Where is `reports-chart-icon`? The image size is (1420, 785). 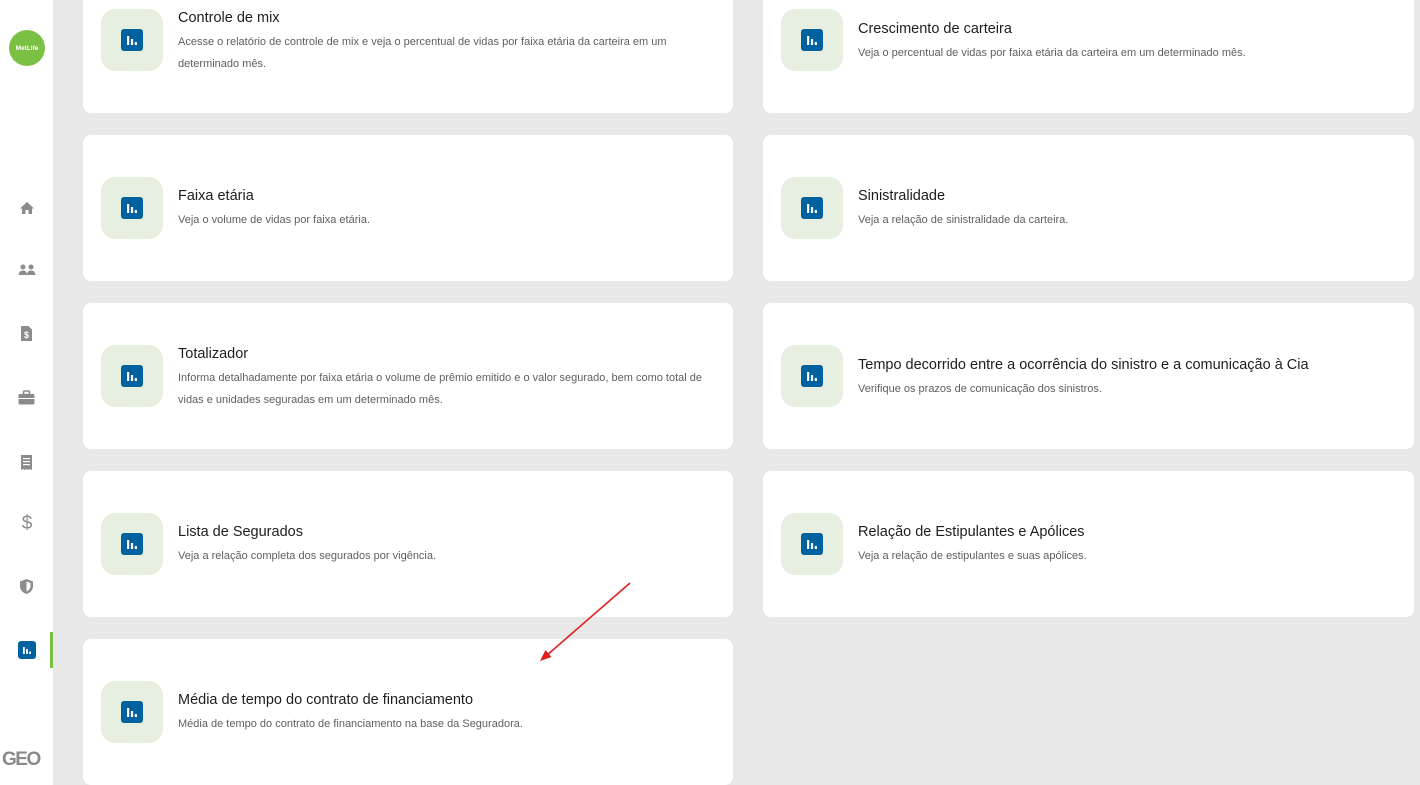
reports-chart-icon is located at coordinates (26, 650).